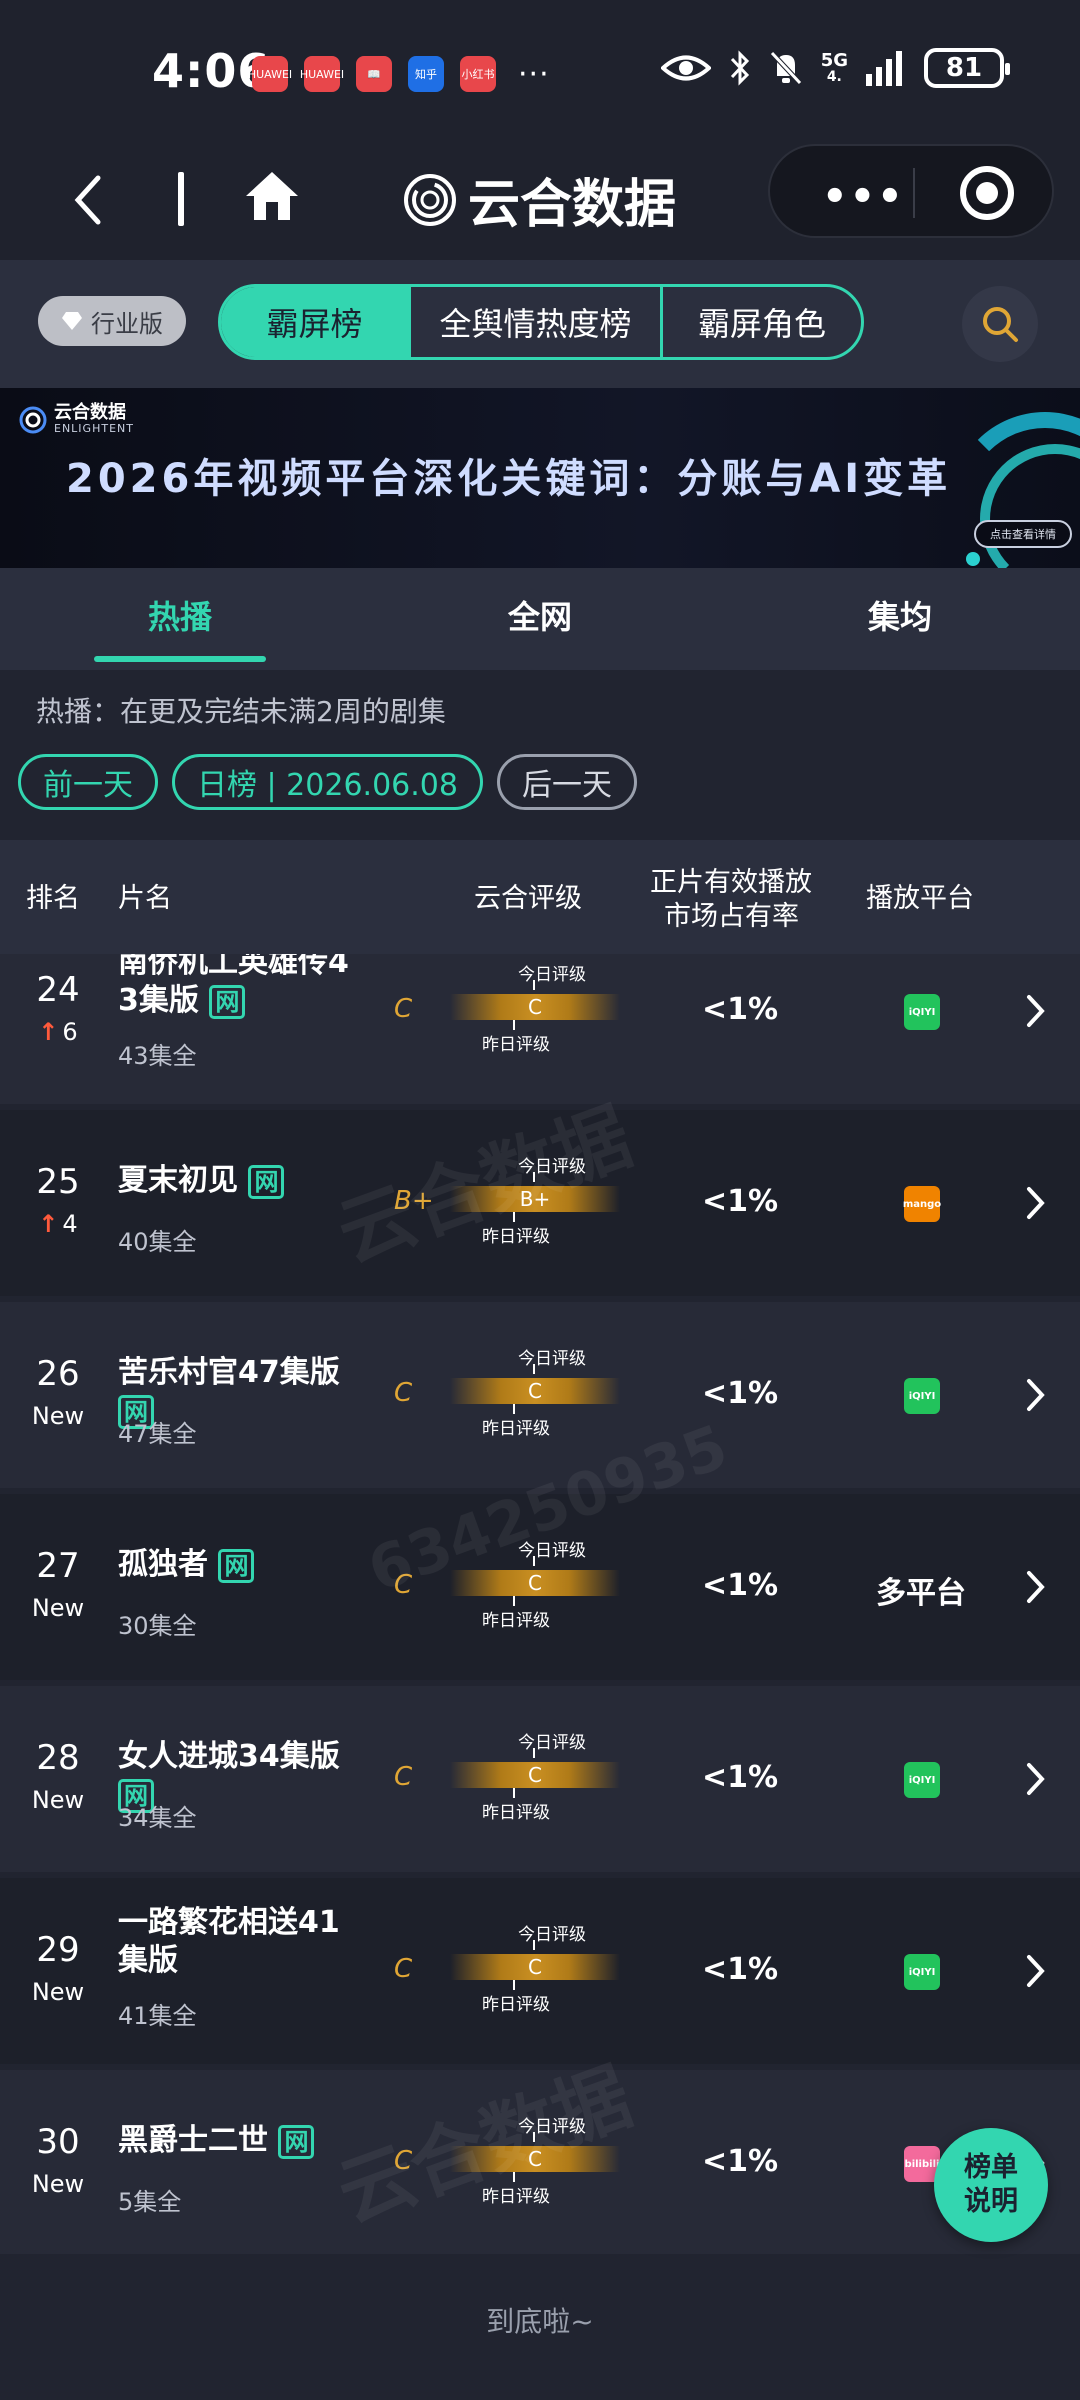  I want to click on grade-bar-value: C, so click(535, 1391).